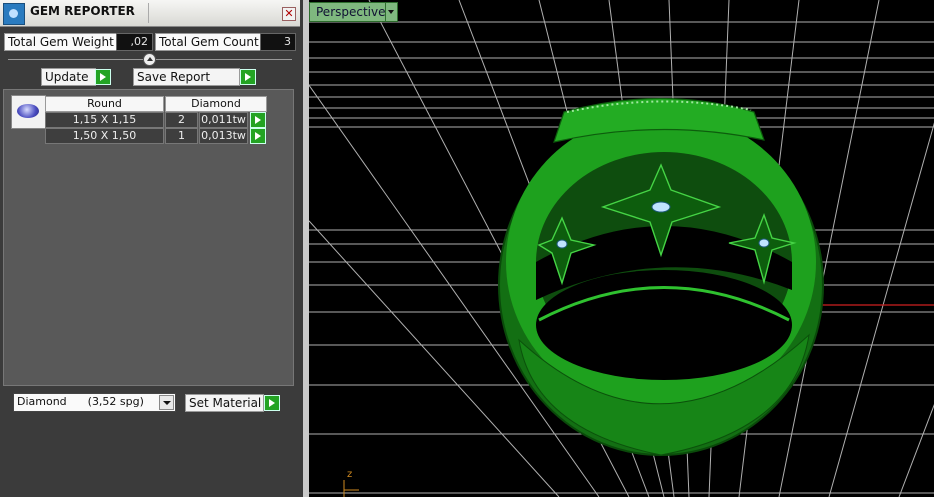 The image size is (934, 497). I want to click on title-bar: GEM REPORTER ✕, so click(150, 13).